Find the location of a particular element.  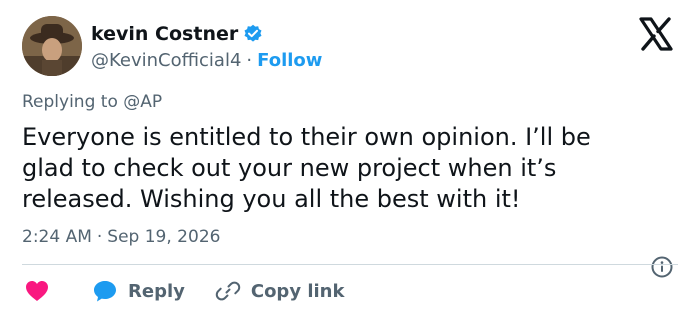

info-icon is located at coordinates (662, 267).